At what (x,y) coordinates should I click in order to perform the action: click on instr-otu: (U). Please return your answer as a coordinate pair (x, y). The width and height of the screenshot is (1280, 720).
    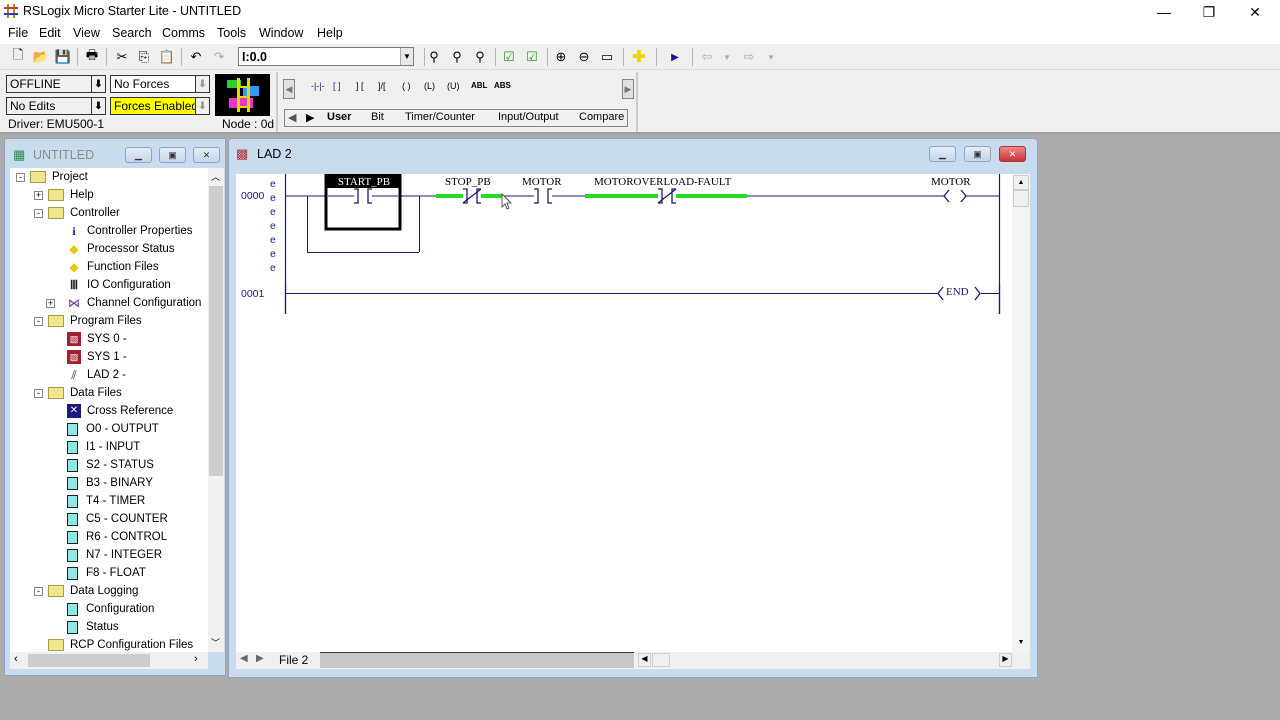
    Looking at the image, I should click on (453, 86).